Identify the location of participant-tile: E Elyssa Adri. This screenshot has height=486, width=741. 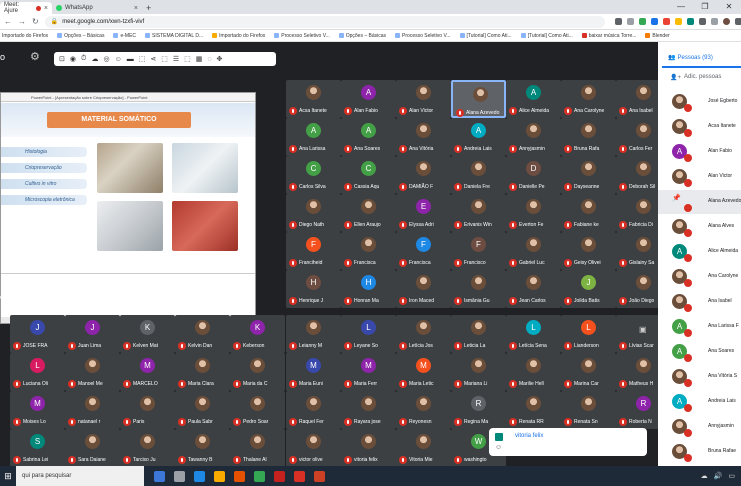
(423, 213).